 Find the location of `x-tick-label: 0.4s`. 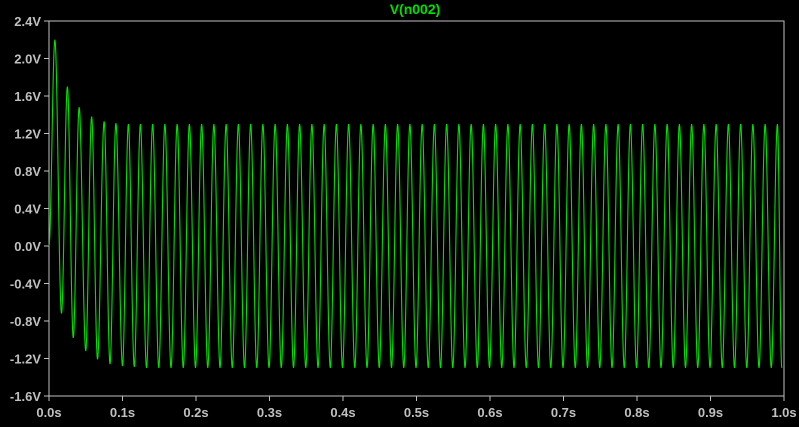

x-tick-label: 0.4s is located at coordinates (342, 412).